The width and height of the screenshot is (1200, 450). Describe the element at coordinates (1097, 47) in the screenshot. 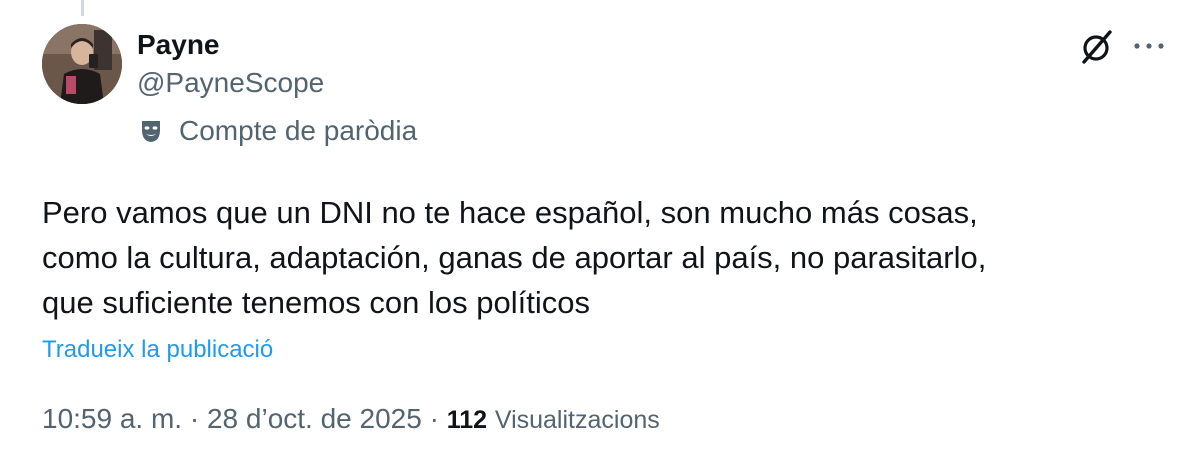

I see `grok-icon` at that location.